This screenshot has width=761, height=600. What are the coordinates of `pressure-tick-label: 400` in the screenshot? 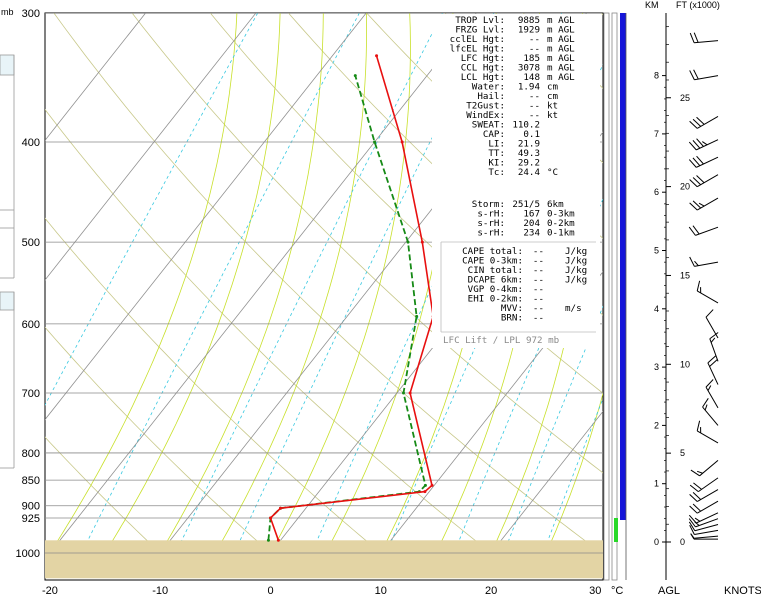 It's located at (31, 143).